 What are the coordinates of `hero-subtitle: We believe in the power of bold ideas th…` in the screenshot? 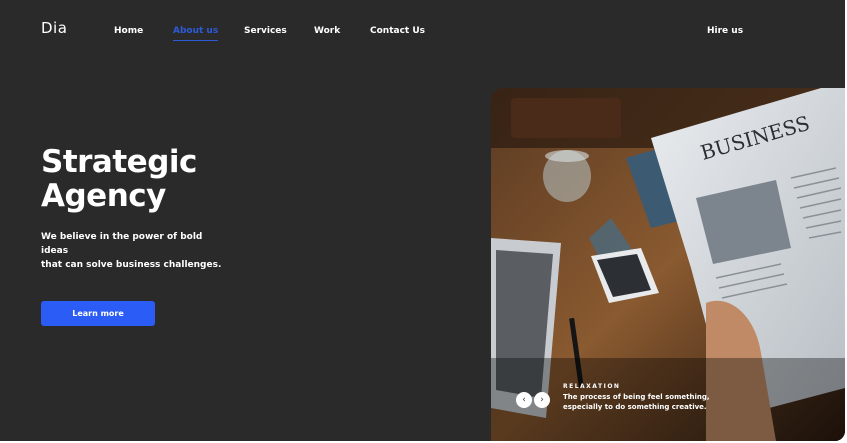 It's located at (136, 251).